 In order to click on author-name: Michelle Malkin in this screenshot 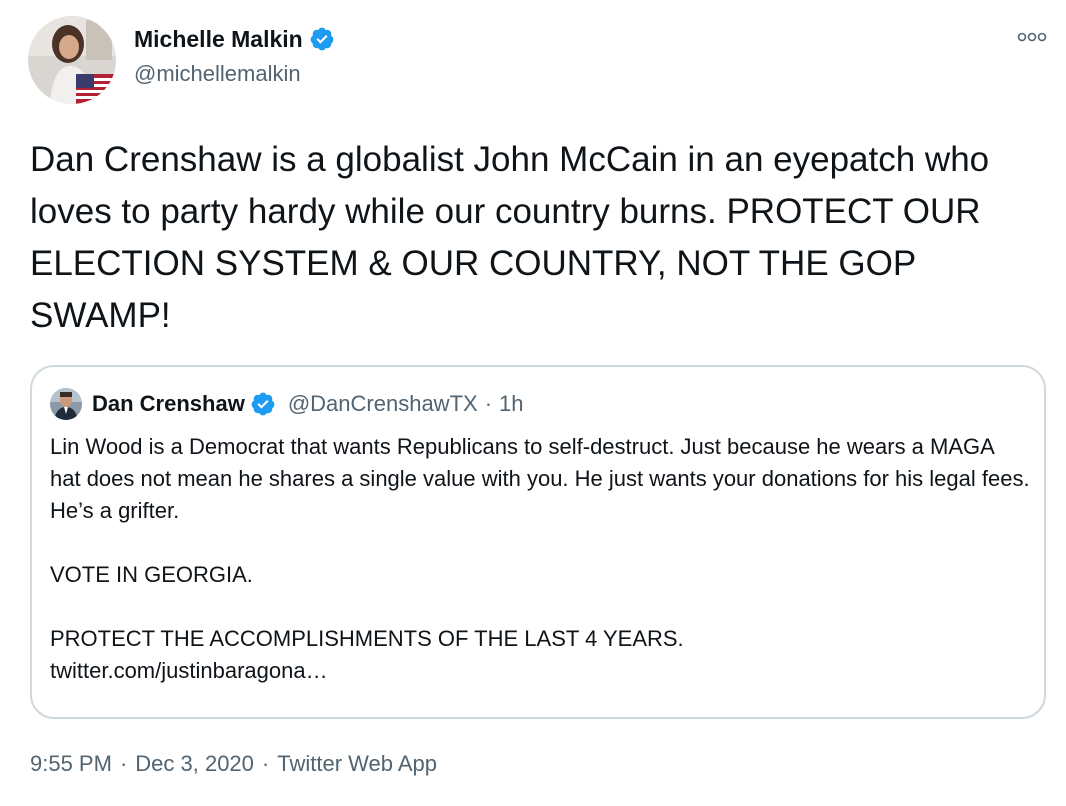, I will do `click(218, 39)`.